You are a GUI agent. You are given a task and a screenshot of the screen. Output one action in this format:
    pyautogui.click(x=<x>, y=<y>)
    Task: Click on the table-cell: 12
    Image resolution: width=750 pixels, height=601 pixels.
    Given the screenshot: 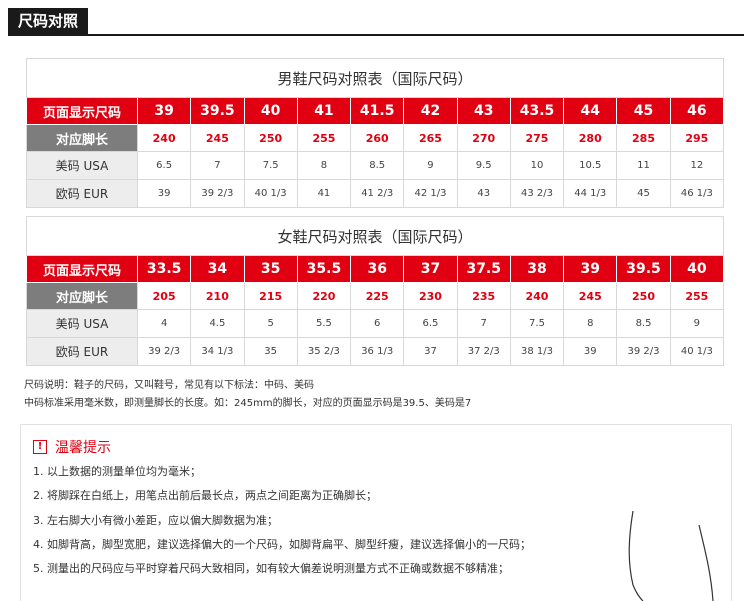 What is the action you would take?
    pyautogui.click(x=697, y=165)
    